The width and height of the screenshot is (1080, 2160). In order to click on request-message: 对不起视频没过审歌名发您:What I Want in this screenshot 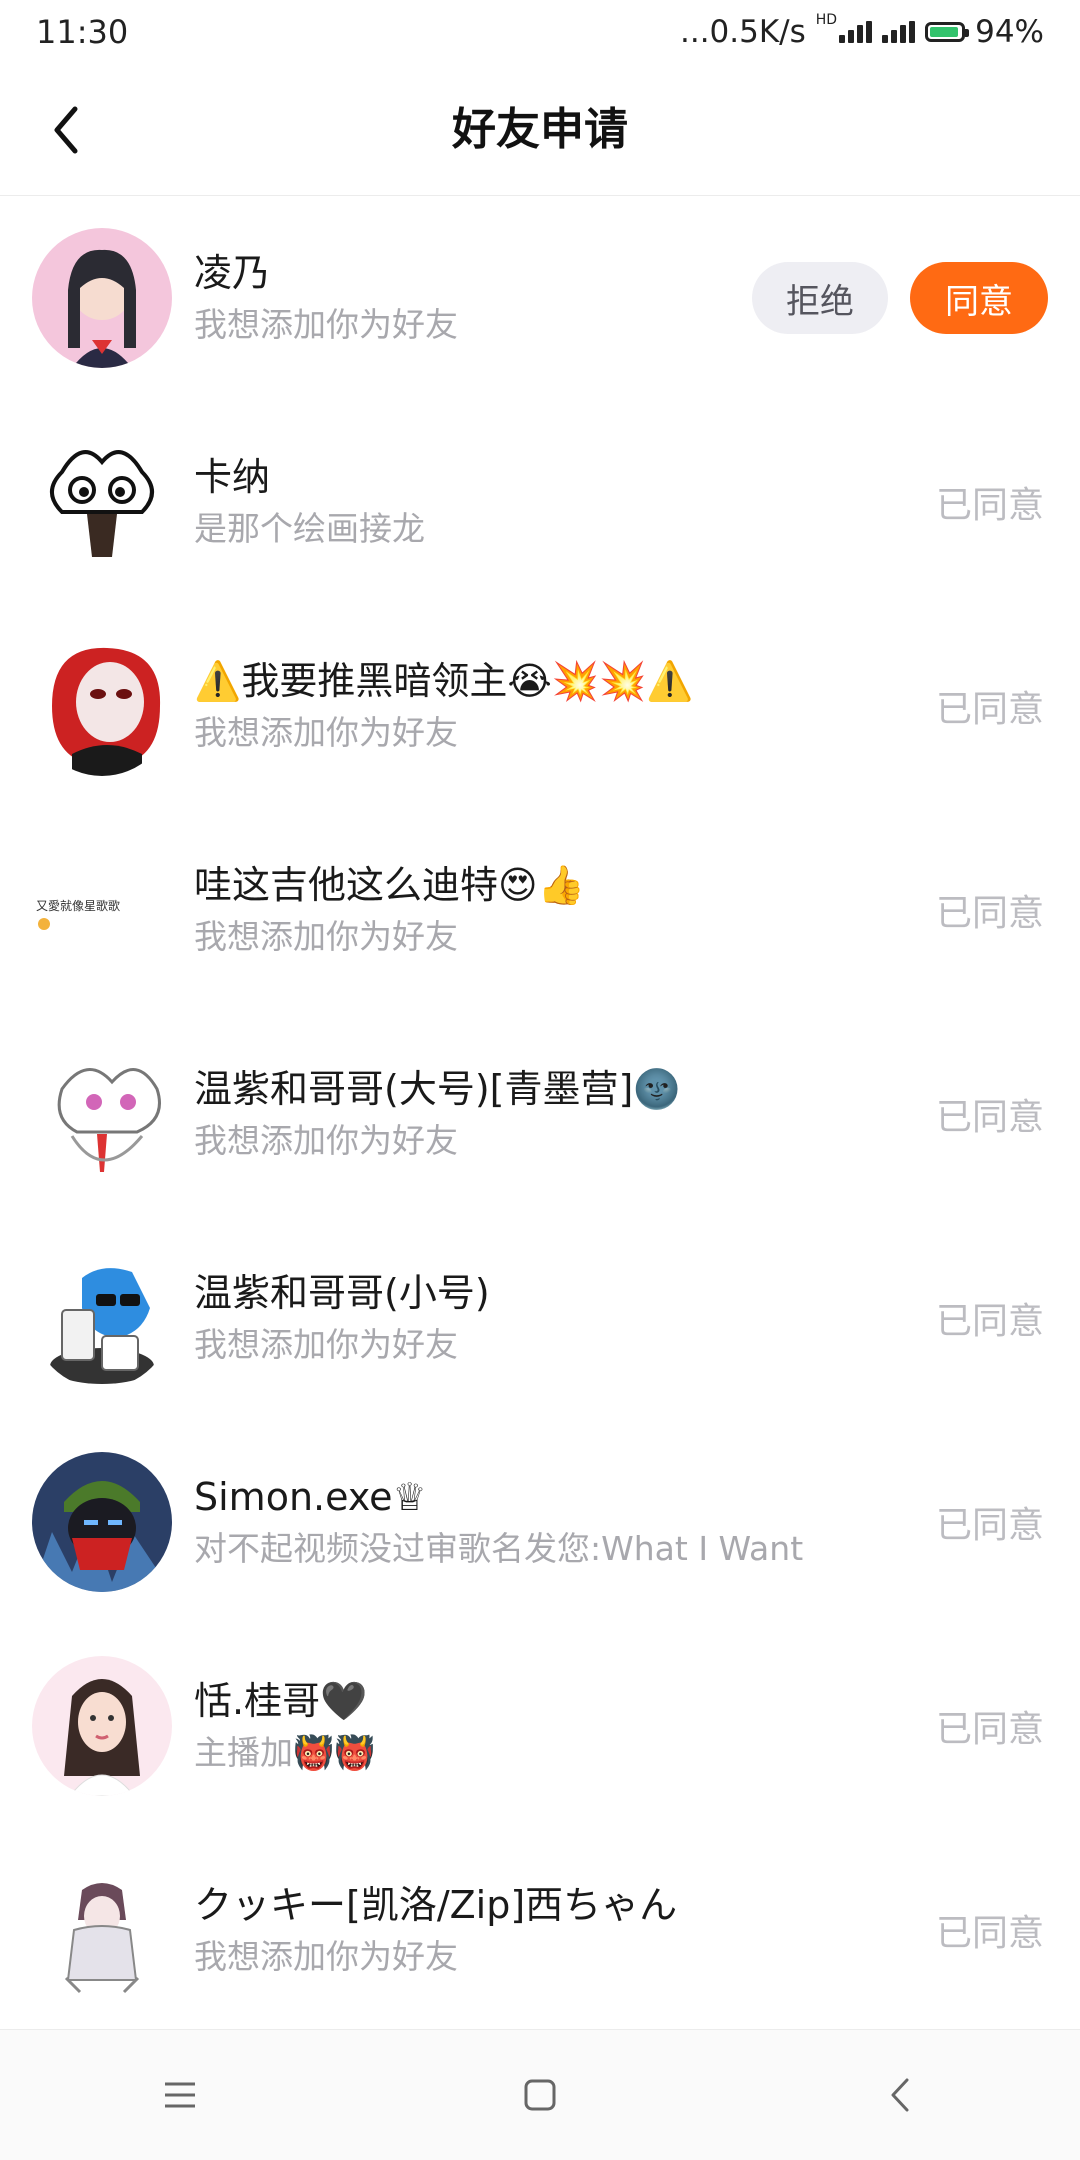, I will do `click(499, 1548)`.